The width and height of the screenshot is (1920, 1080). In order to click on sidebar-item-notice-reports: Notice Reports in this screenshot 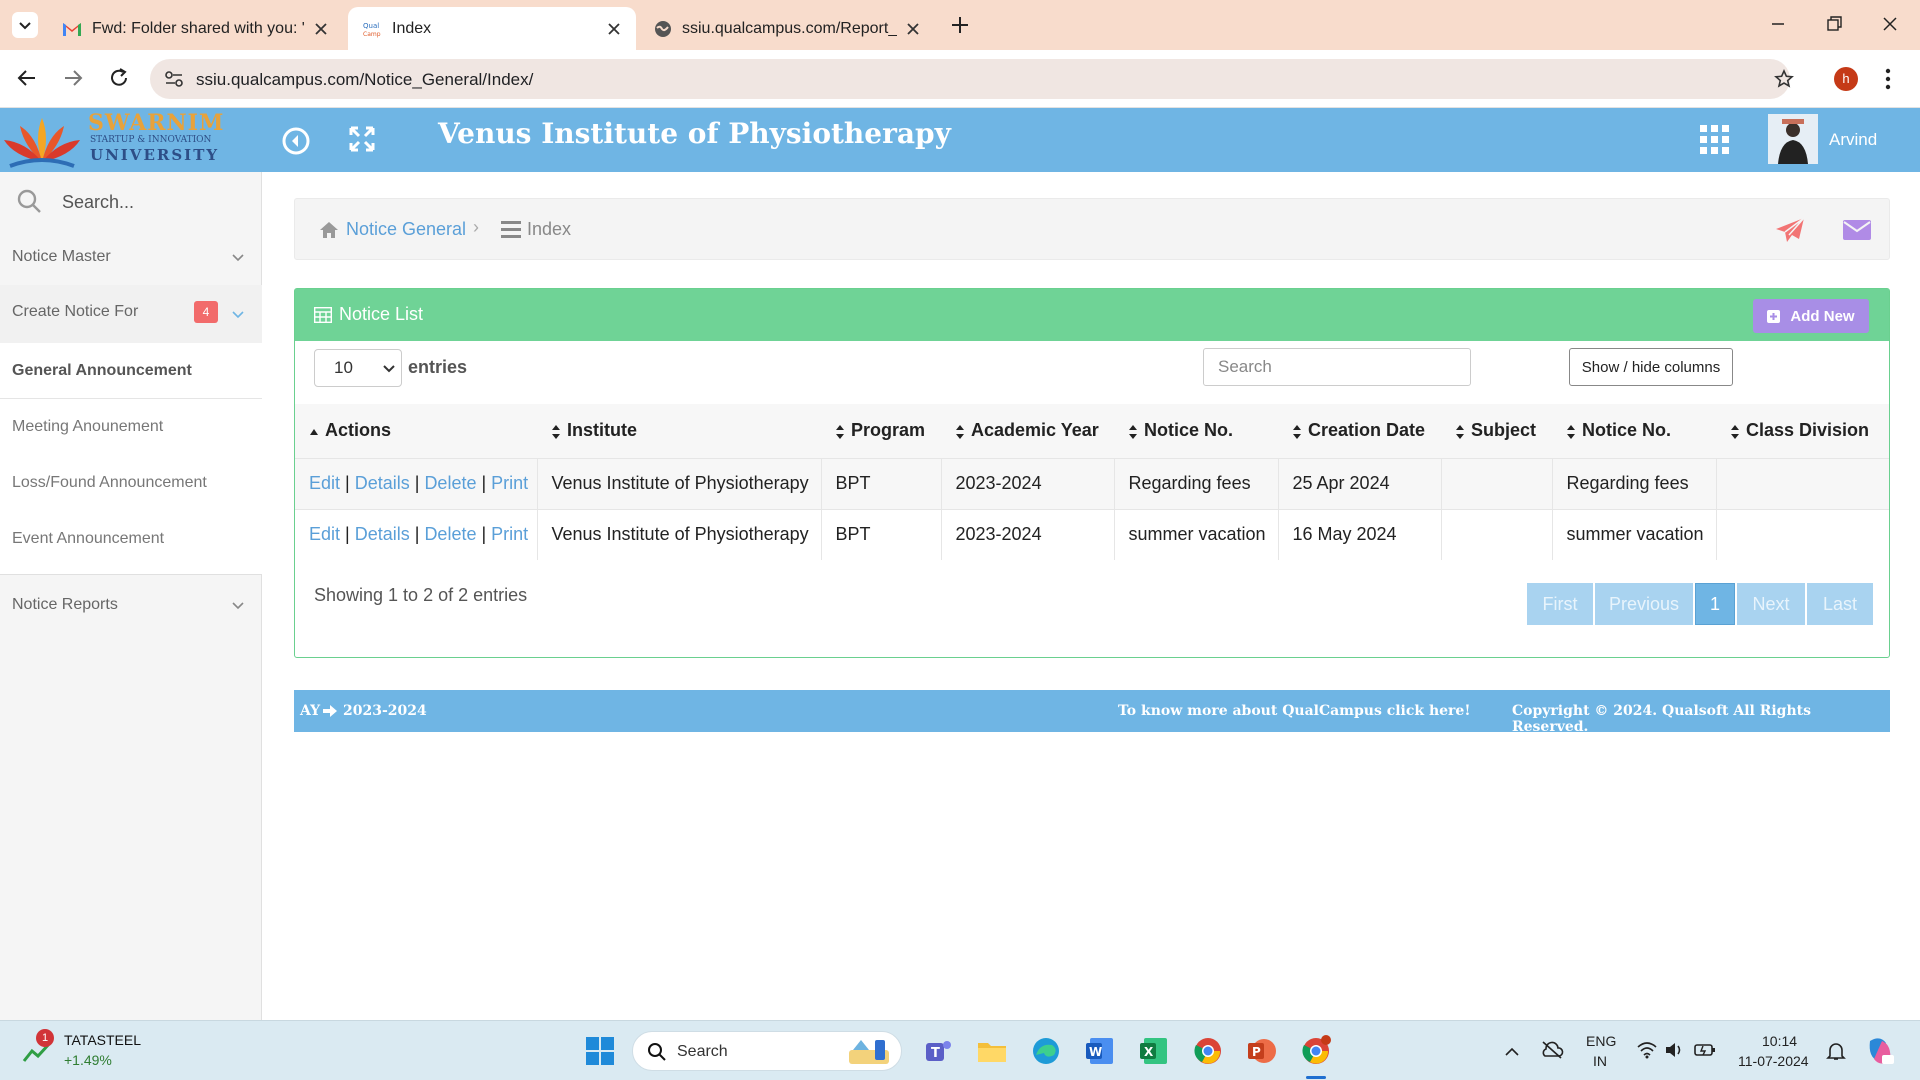, I will do `click(131, 604)`.